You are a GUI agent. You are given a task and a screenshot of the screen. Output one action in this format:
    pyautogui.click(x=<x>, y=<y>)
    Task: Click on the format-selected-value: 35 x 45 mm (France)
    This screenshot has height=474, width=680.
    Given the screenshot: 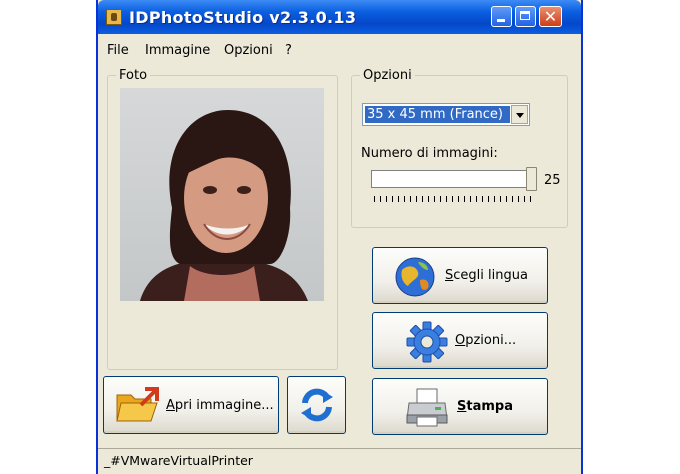 What is the action you would take?
    pyautogui.click(x=437, y=114)
    